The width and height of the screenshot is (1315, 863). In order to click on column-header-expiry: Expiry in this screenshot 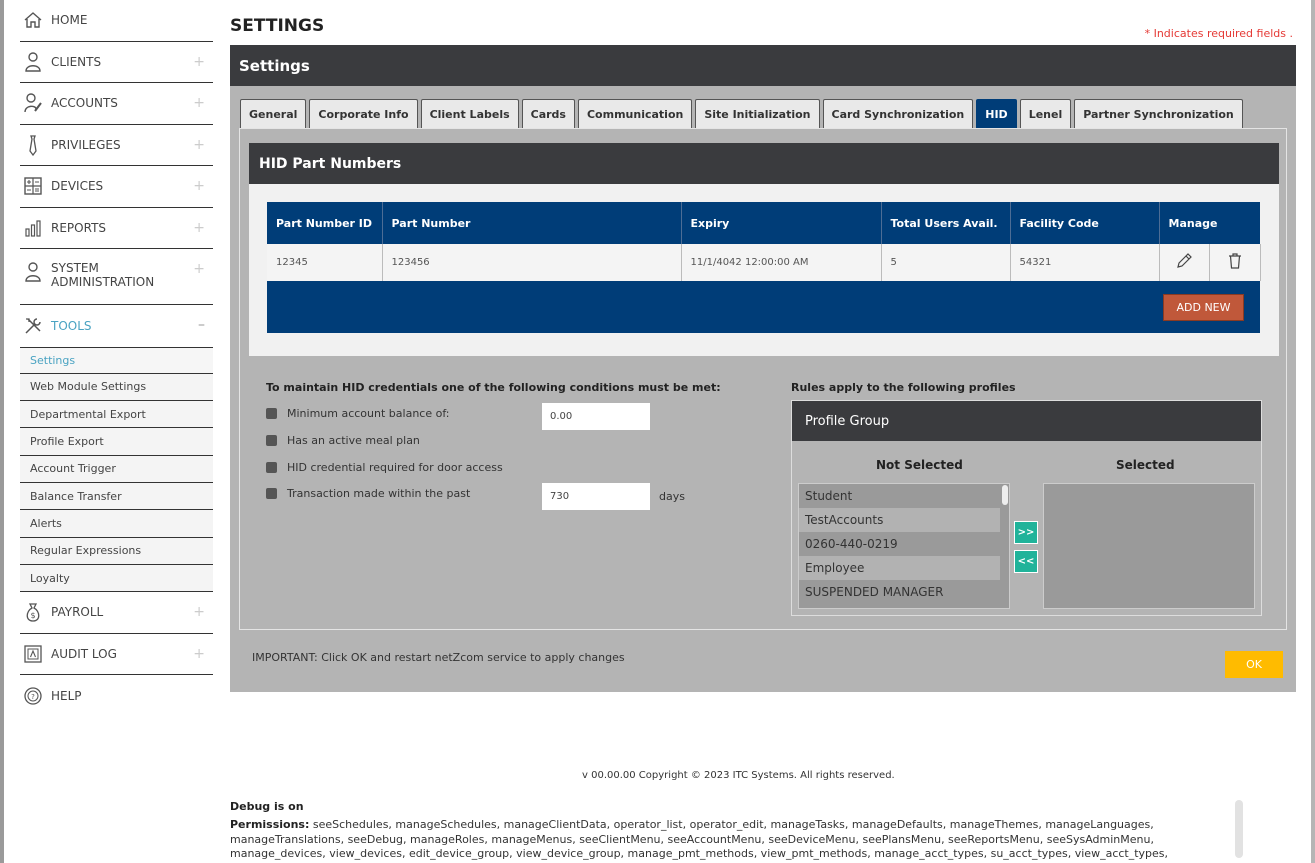, I will do `click(781, 223)`.